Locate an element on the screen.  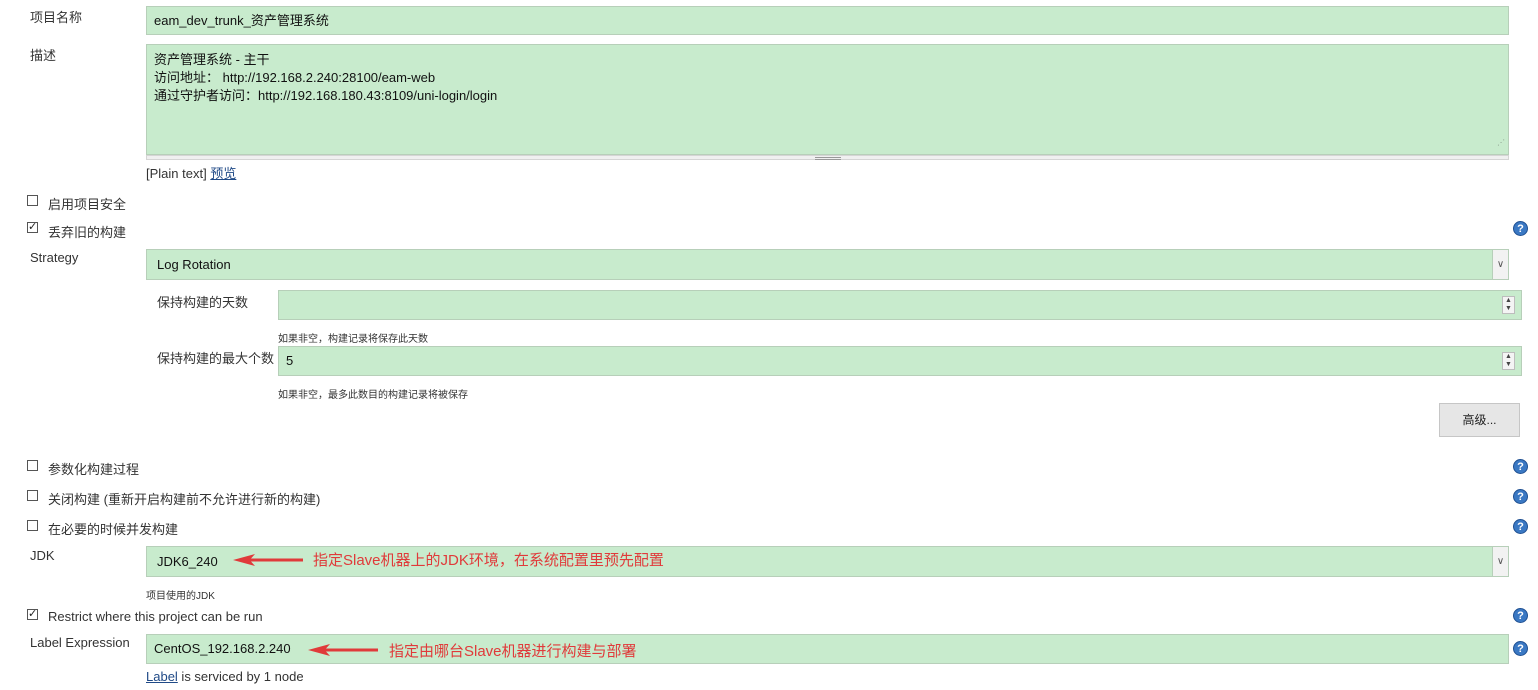
plain-text-label: [Plain text] is located at coordinates (176, 173).